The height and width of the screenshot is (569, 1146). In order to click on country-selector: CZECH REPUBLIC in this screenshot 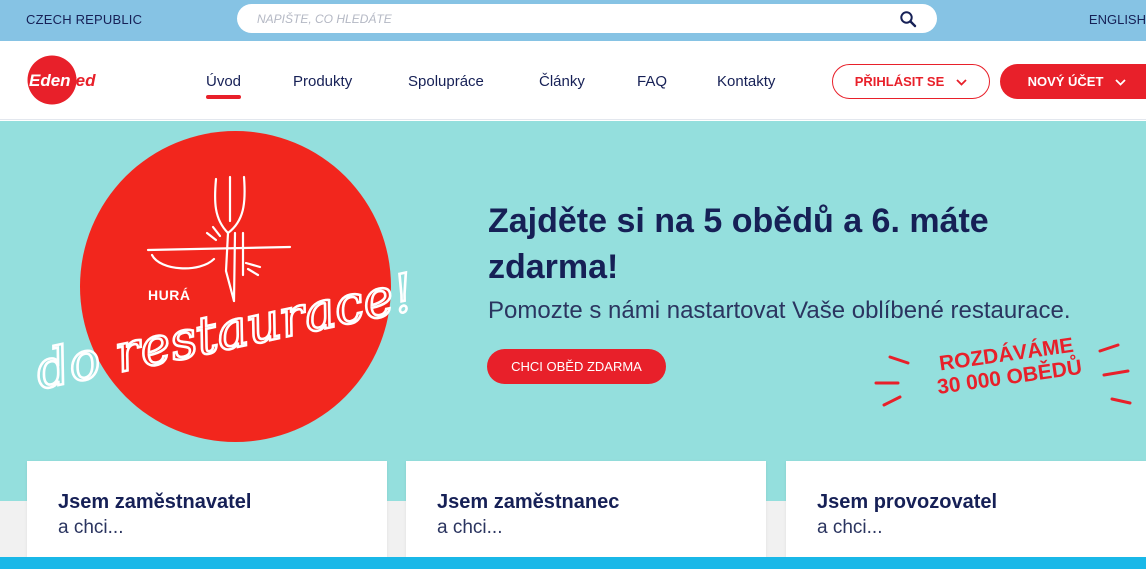, I will do `click(84, 19)`.